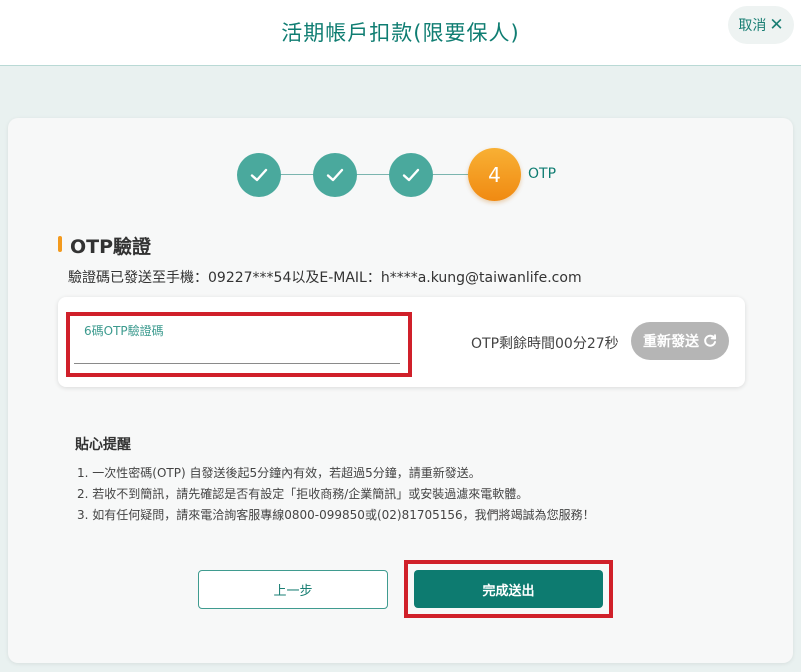  I want to click on otp-code-input, so click(237, 351).